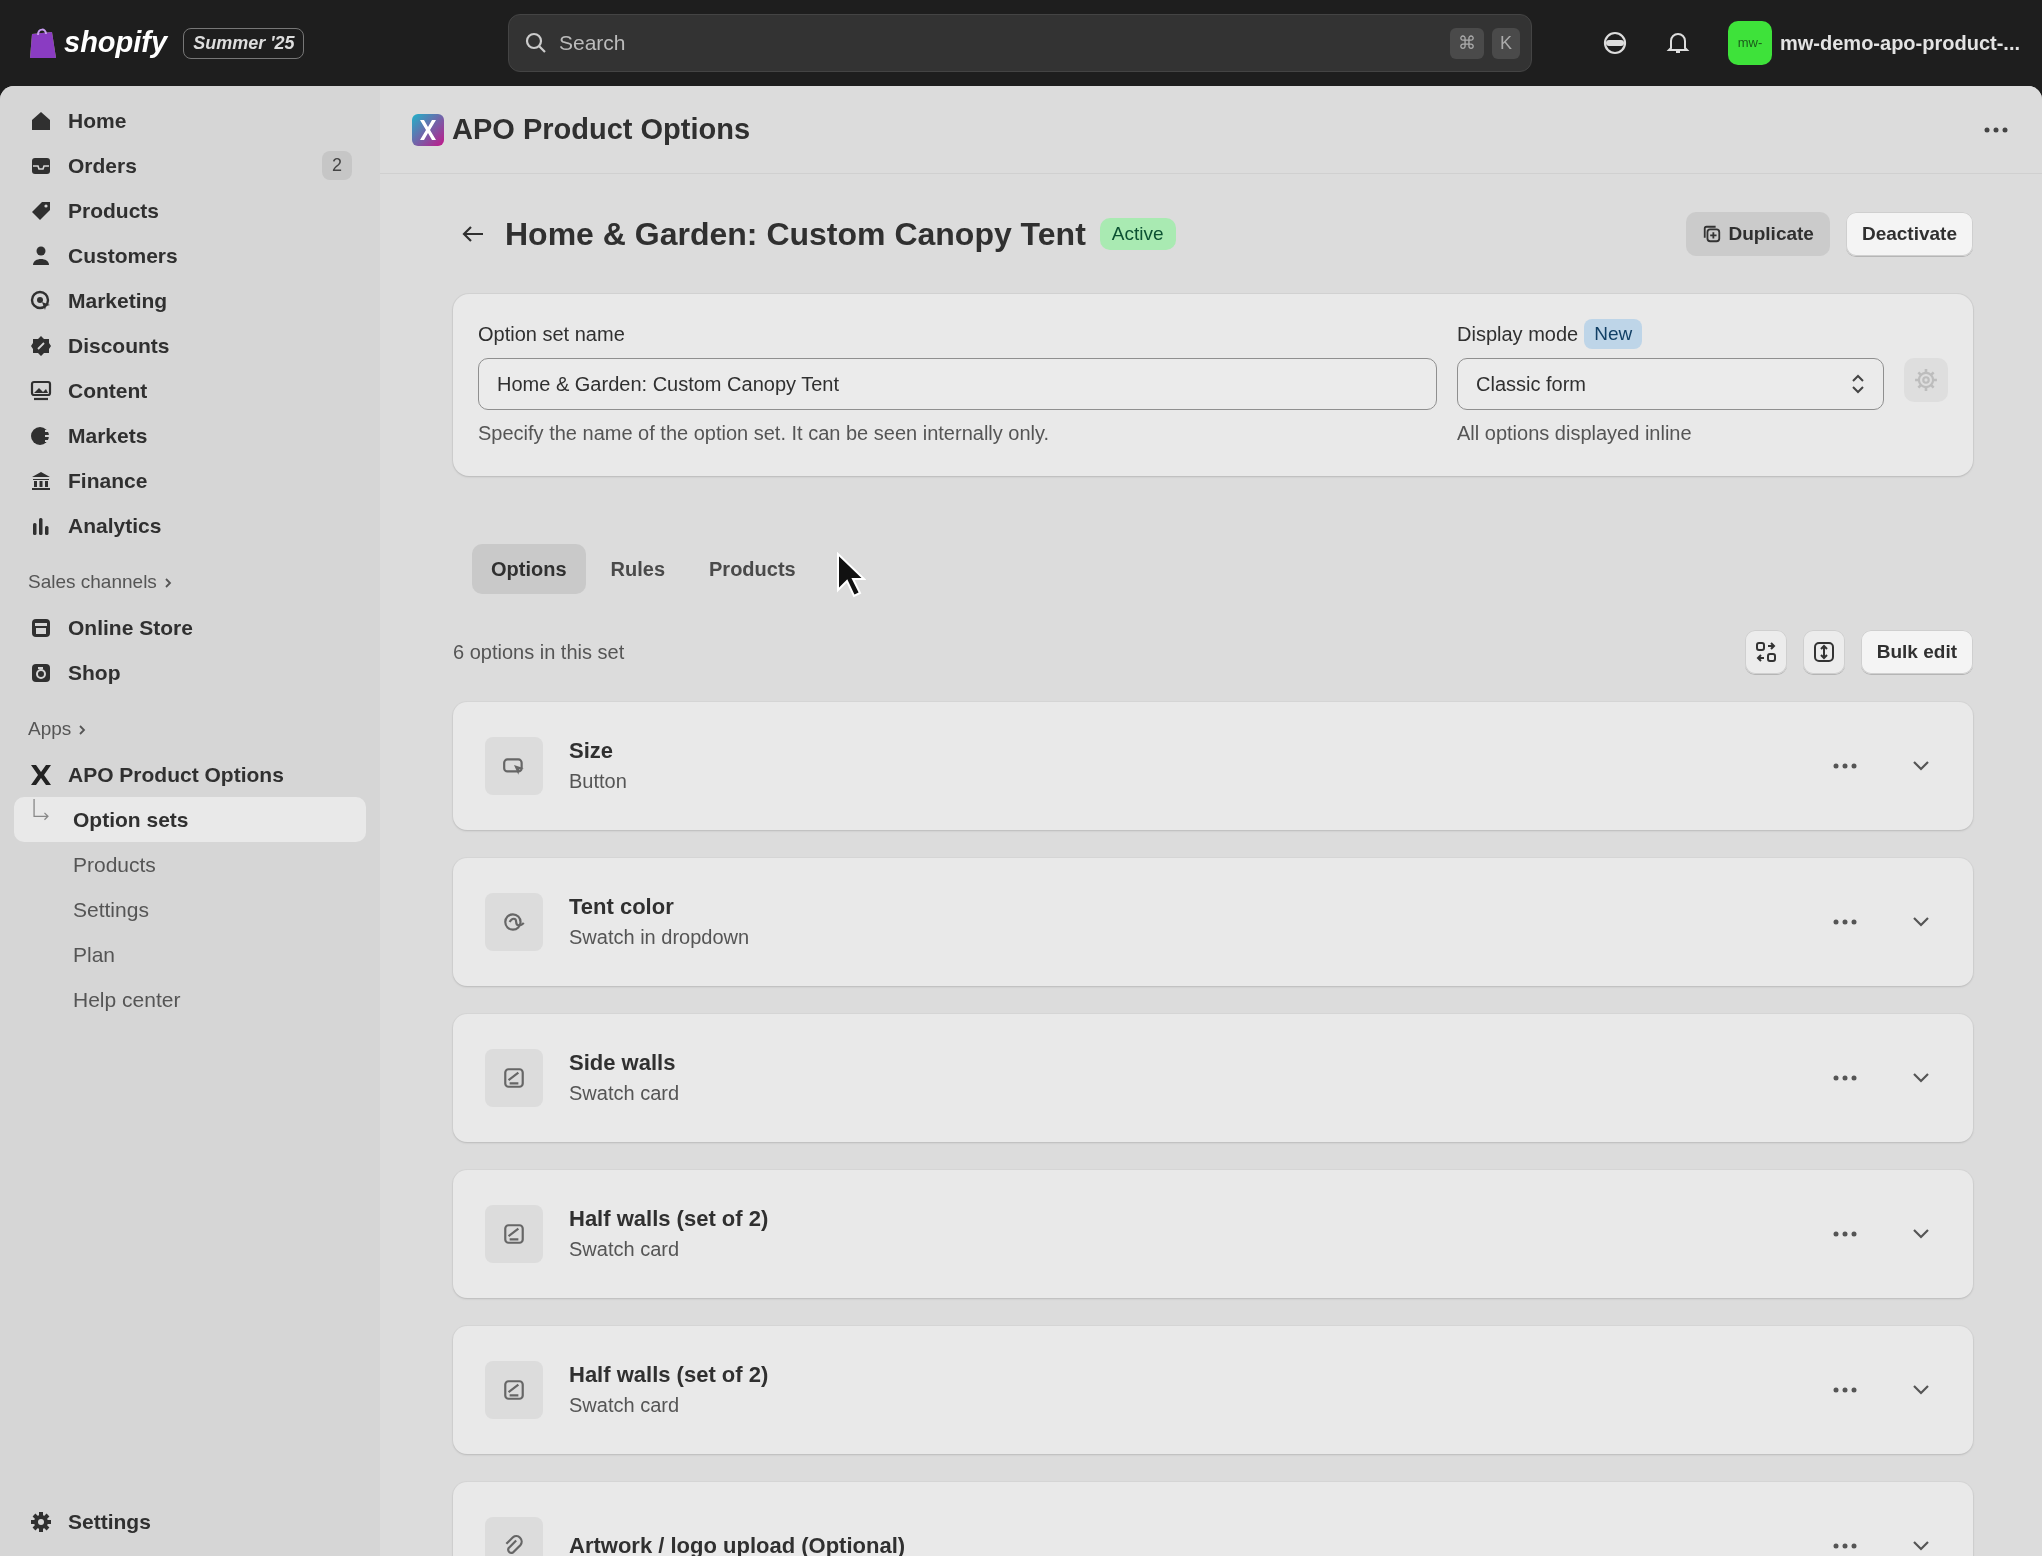 Image resolution: width=2042 pixels, height=1556 pixels. What do you see at coordinates (473, 234) in the screenshot?
I see `back-arrow-icon` at bounding box center [473, 234].